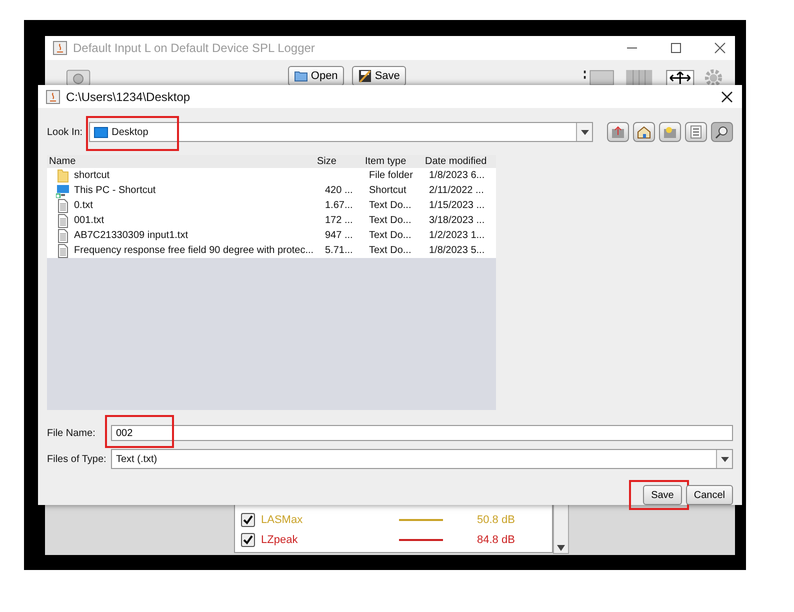 Image resolution: width=794 pixels, height=612 pixels. I want to click on window-title: Default Input L on Default Device SPL Logger, so click(194, 48).